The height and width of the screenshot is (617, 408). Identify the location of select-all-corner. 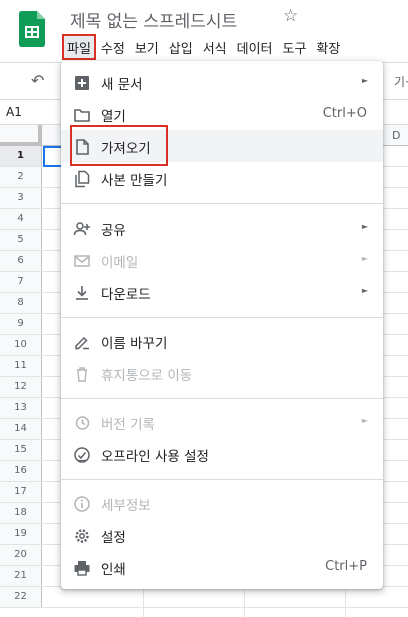
(21, 135).